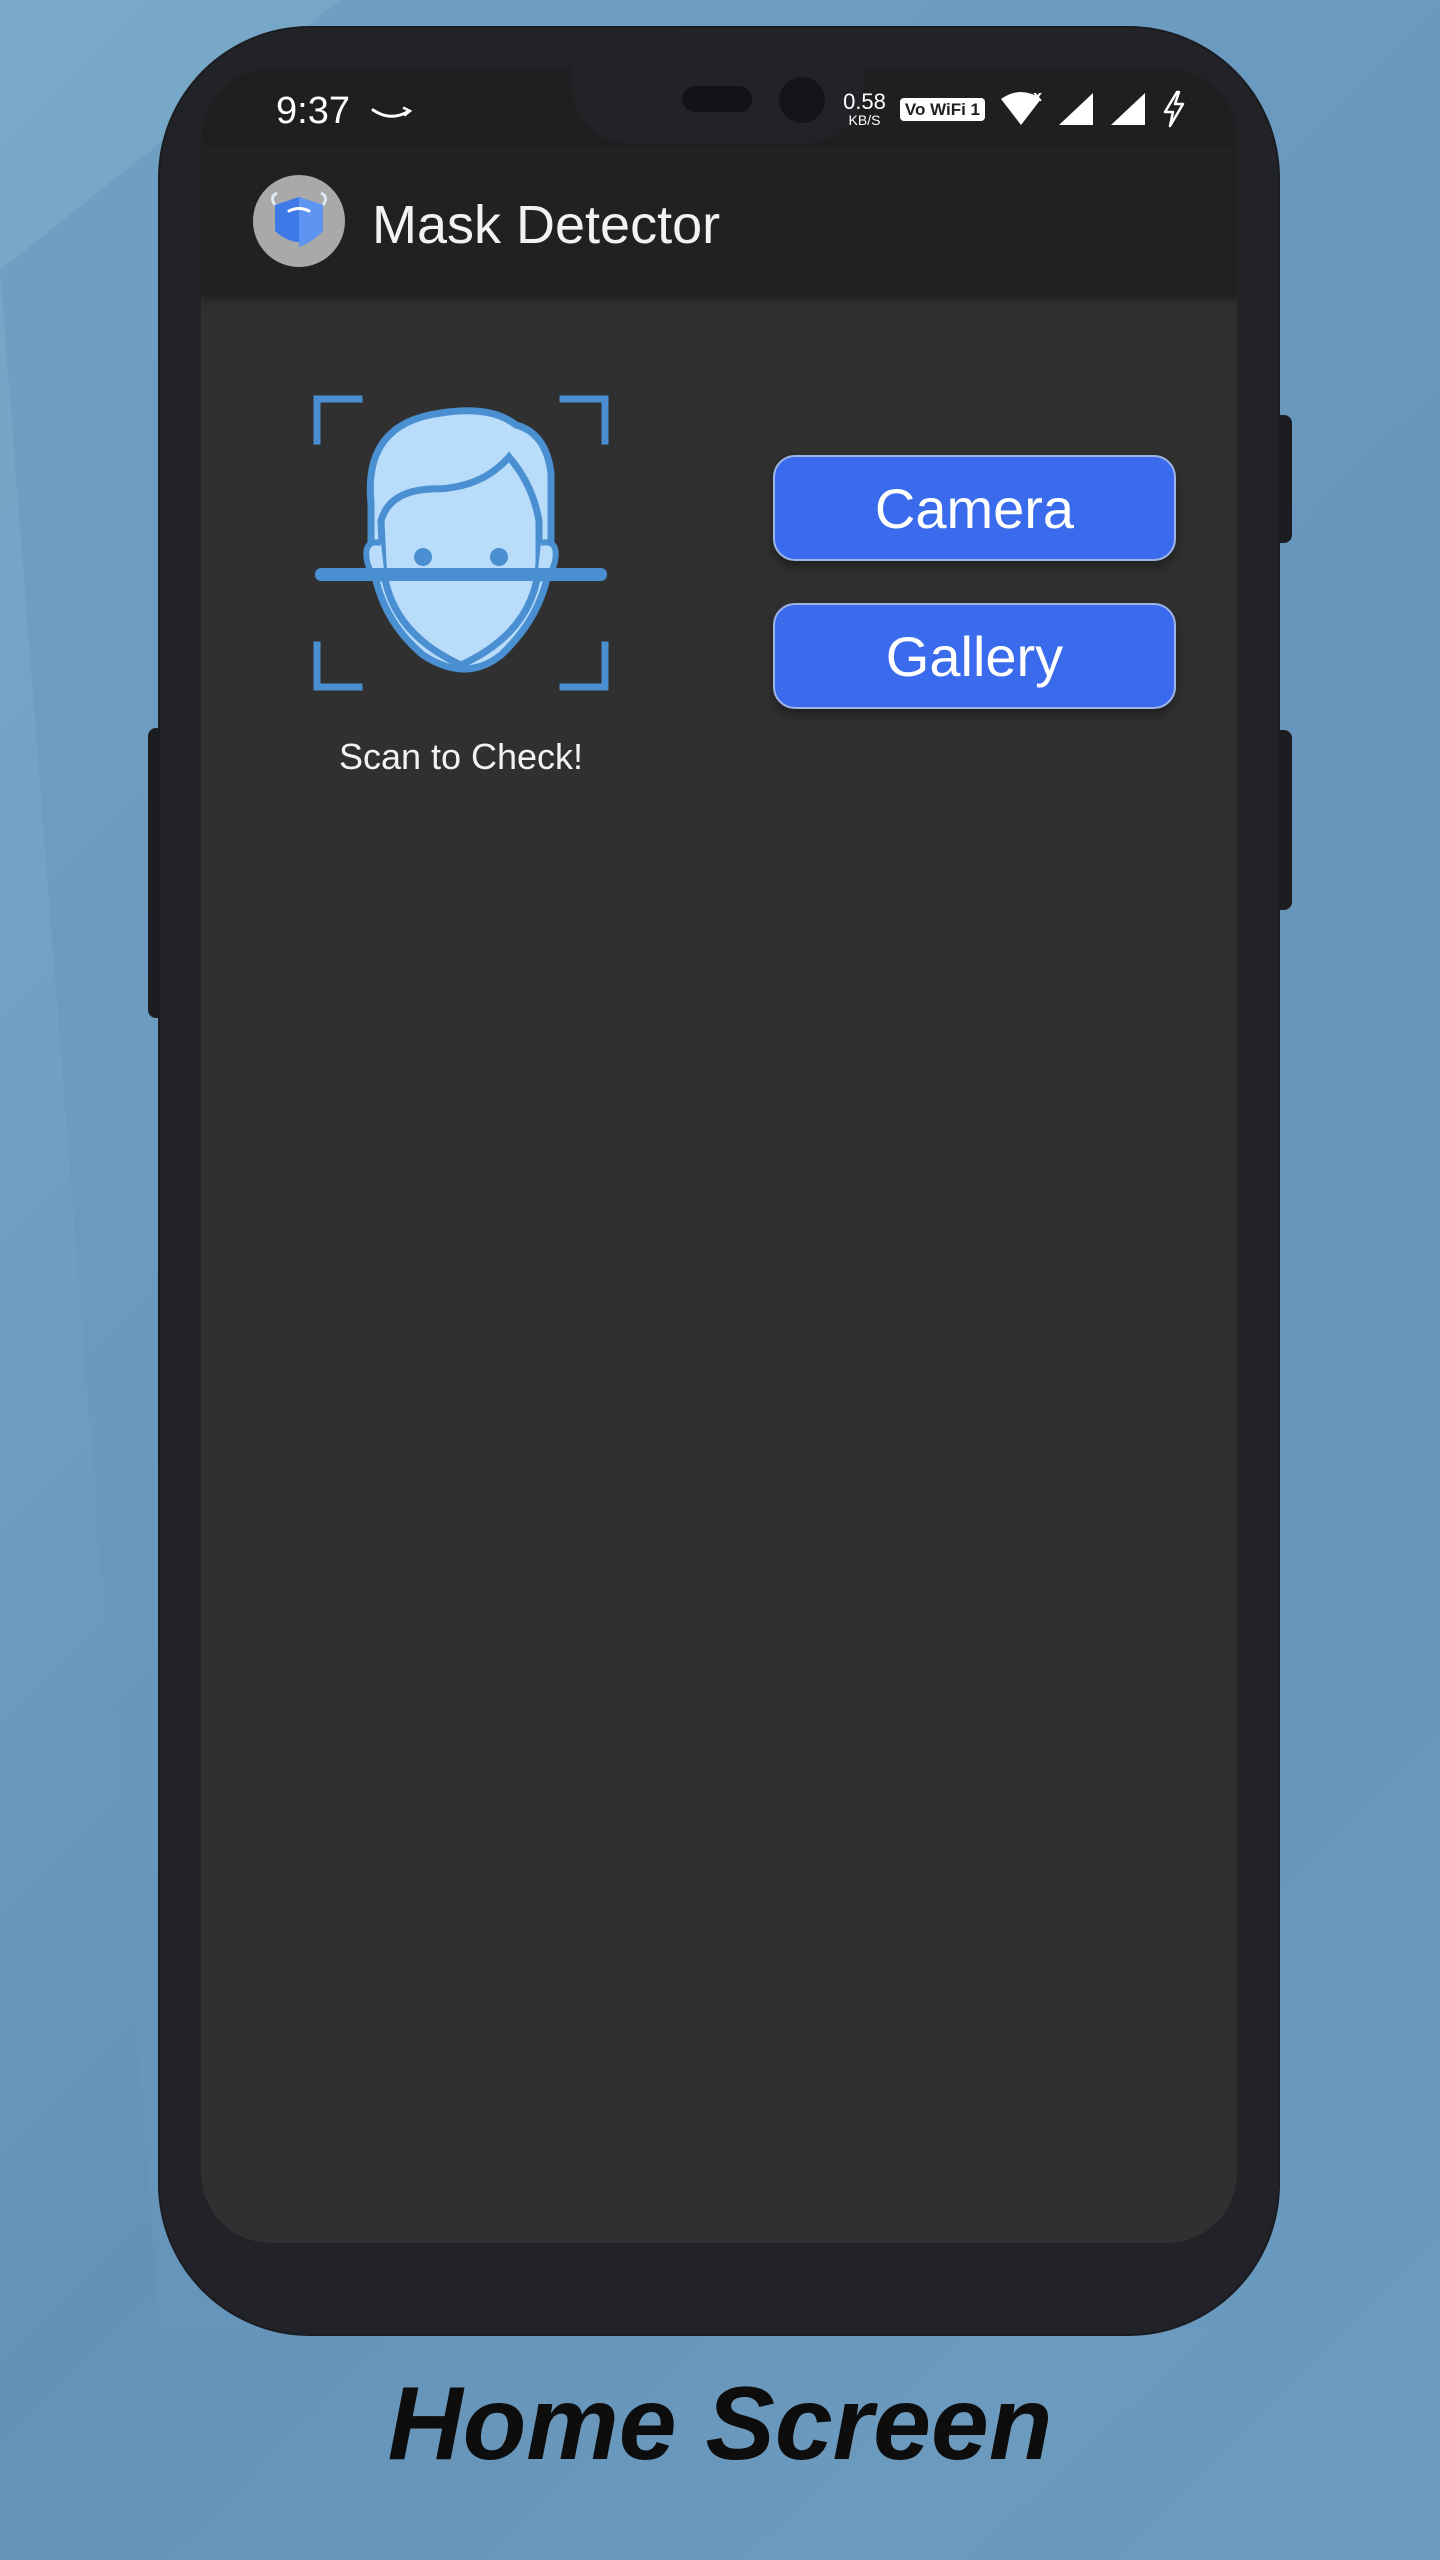 The height and width of the screenshot is (2560, 1440). Describe the element at coordinates (313, 111) in the screenshot. I see `status-time: 9:37` at that location.